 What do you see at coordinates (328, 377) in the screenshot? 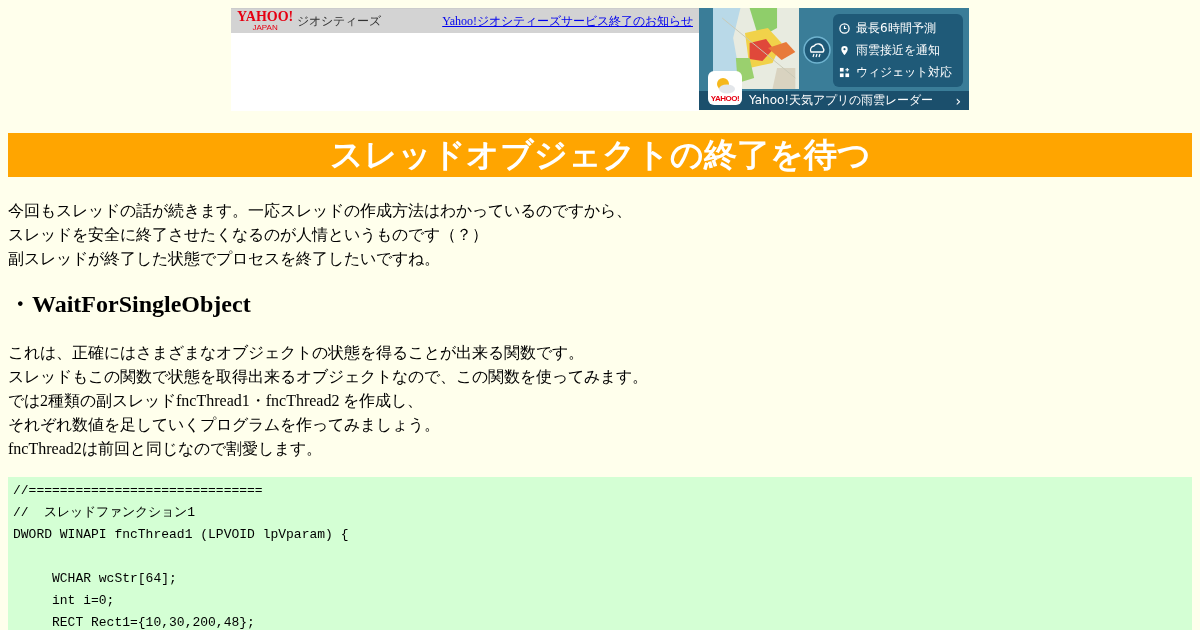
I see `paragraph-line: スレッドもこの関数で状態を取得出来るオブジェクトなので、この関数を使ってみます。` at bounding box center [328, 377].